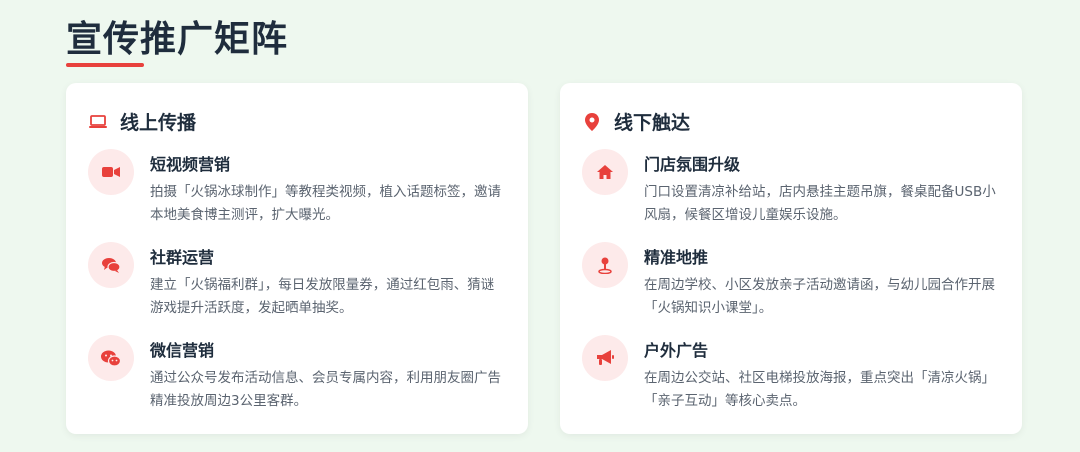  I want to click on megaphone-icon, so click(605, 358).